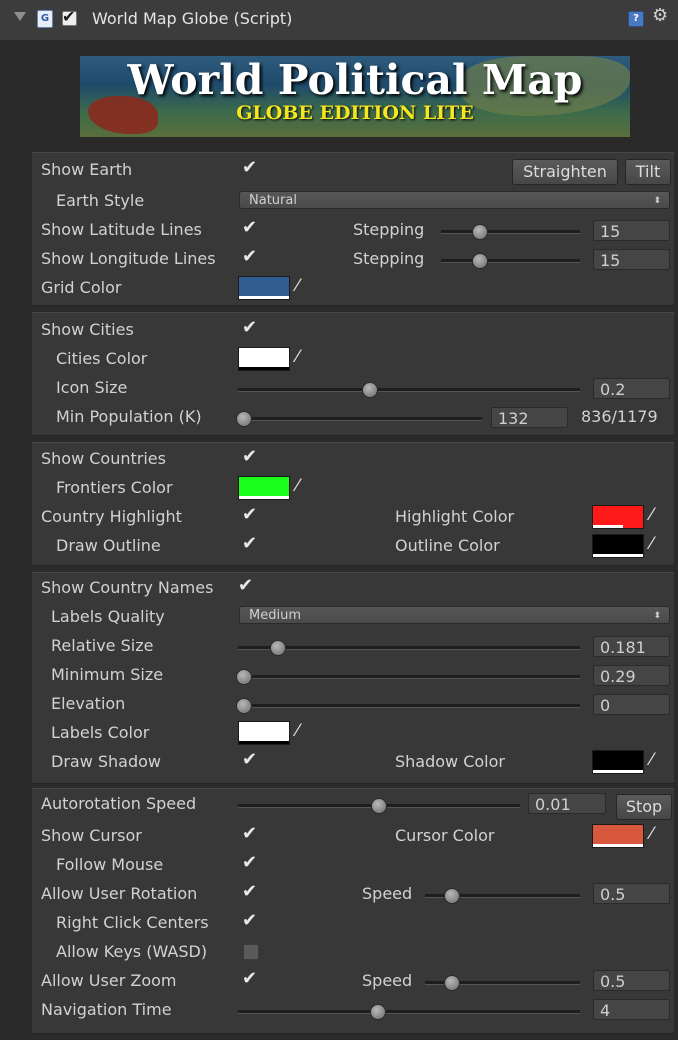 This screenshot has width=678, height=1040. Describe the element at coordinates (454, 200) in the screenshot. I see `earth-style-dropdown: Natural ⬍` at that location.